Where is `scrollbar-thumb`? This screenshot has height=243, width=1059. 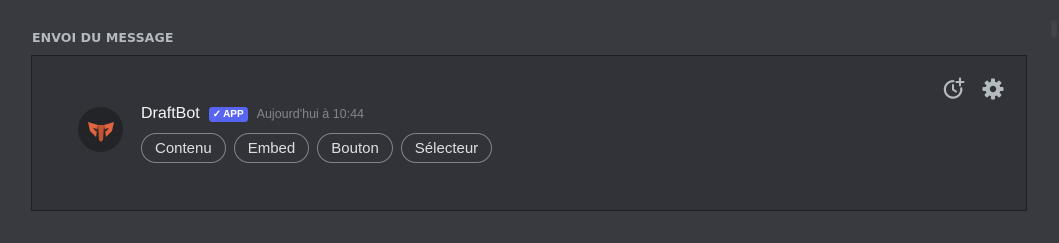 scrollbar-thumb is located at coordinates (1054, 29).